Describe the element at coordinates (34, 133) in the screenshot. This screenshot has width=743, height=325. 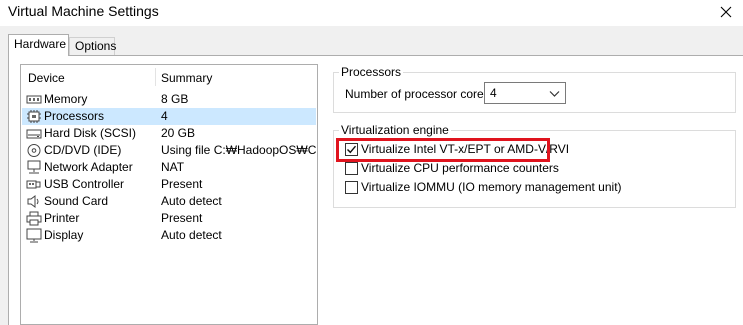
I see `hard-disk-icon` at that location.